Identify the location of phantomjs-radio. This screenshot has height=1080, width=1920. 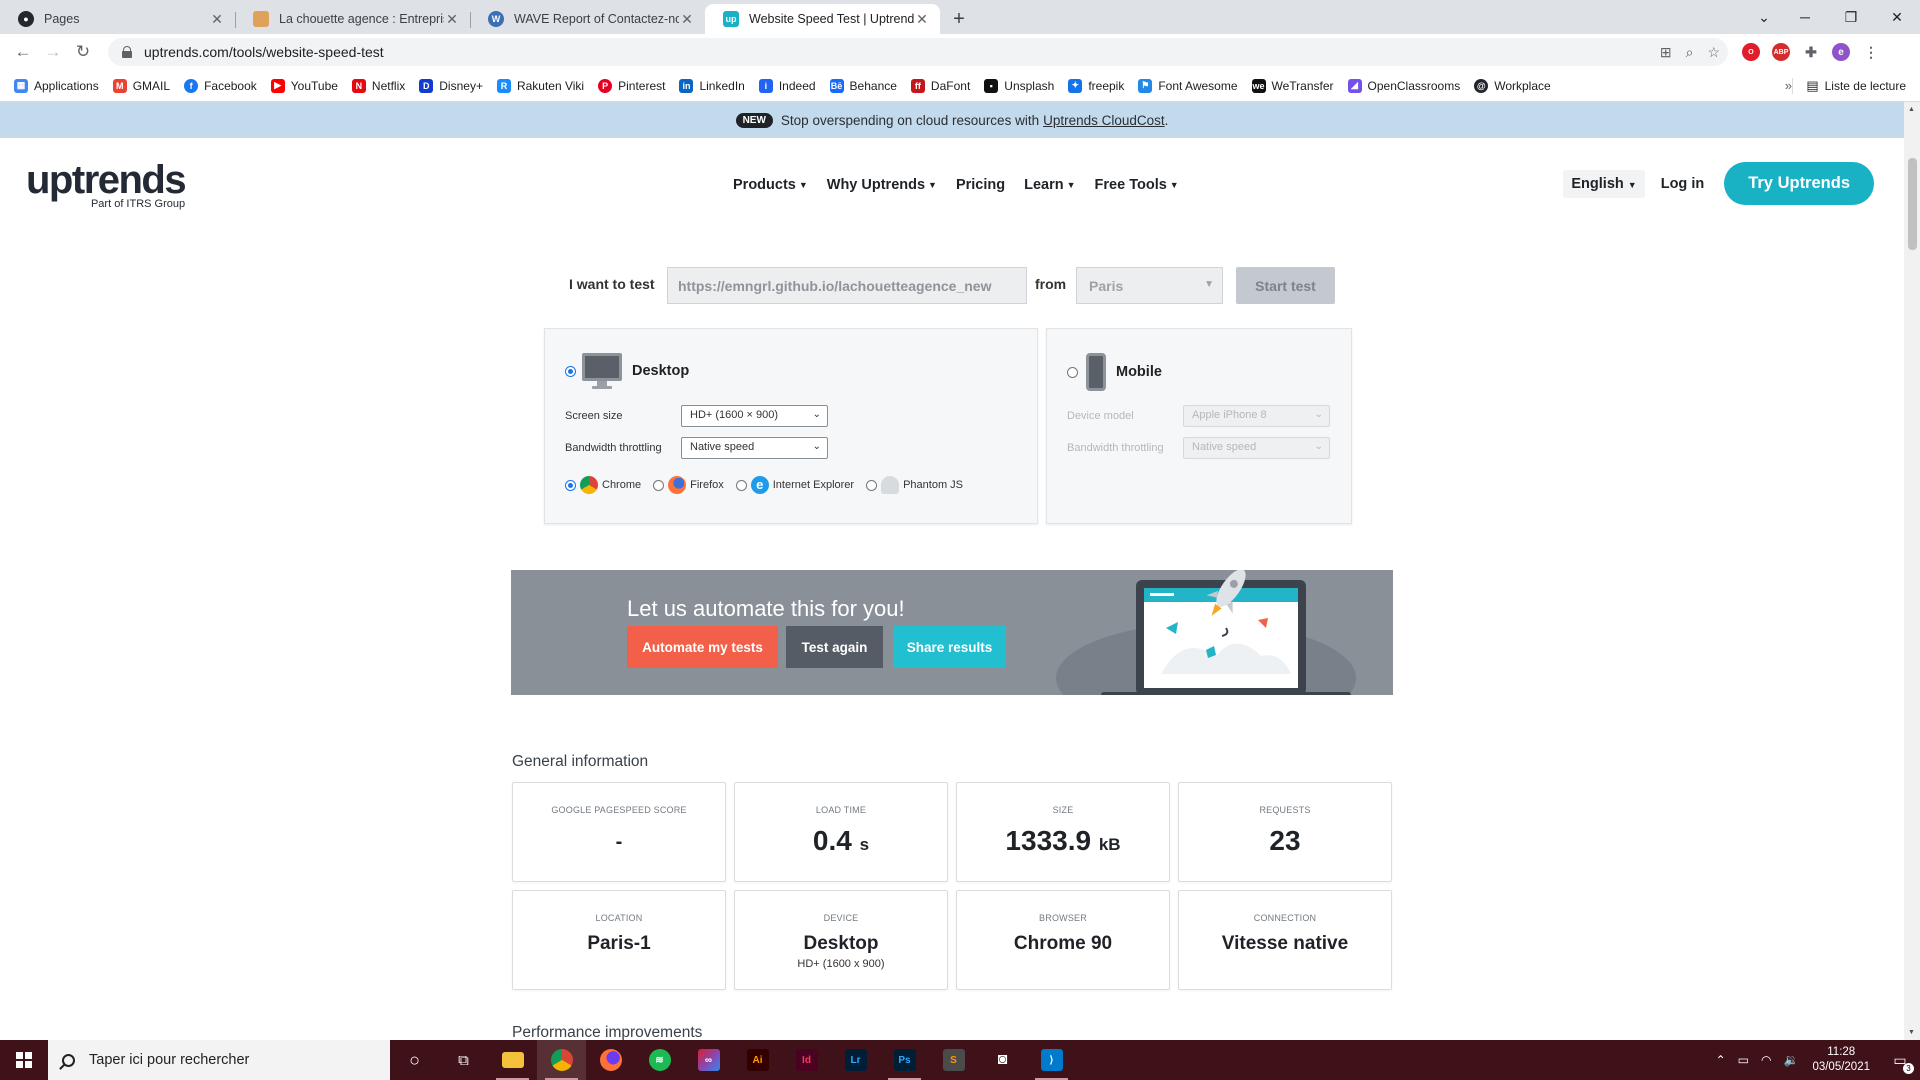
(872, 485).